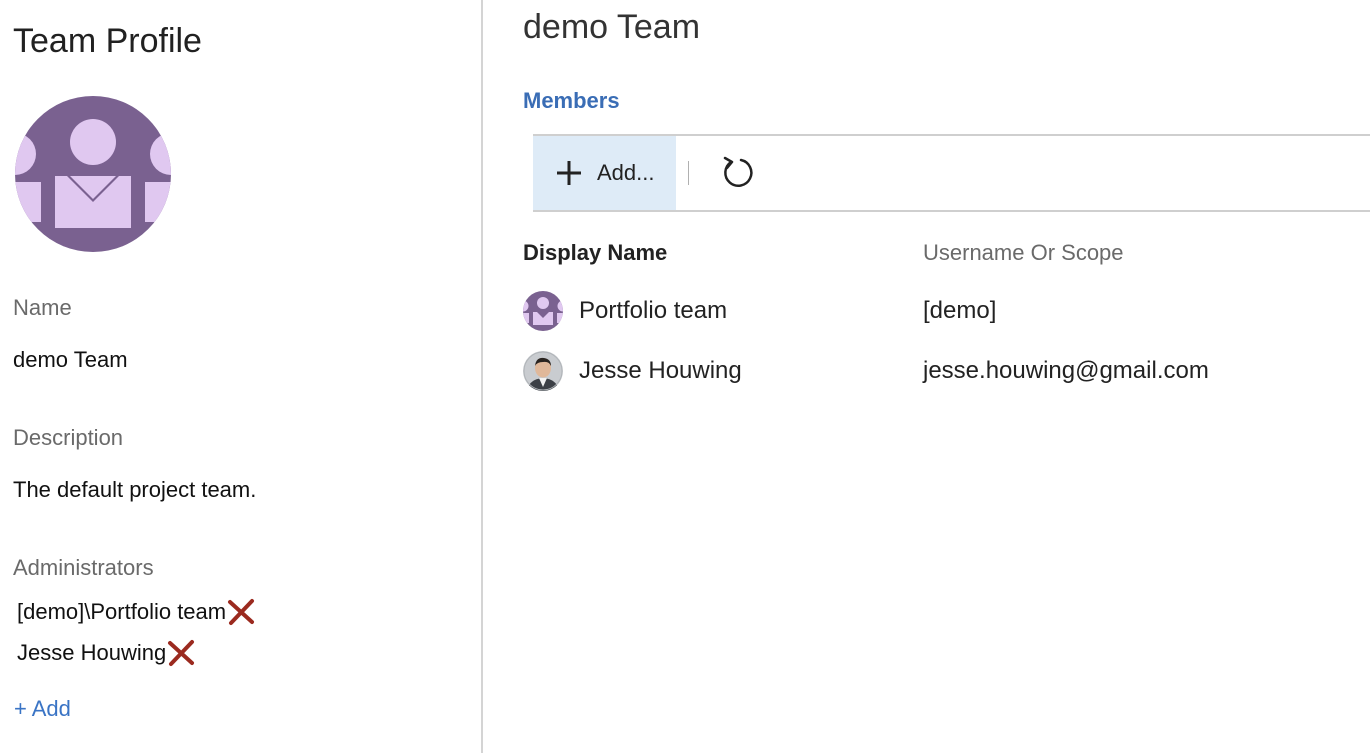 The image size is (1370, 753). Describe the element at coordinates (482, 376) in the screenshot. I see `panel-divider` at that location.